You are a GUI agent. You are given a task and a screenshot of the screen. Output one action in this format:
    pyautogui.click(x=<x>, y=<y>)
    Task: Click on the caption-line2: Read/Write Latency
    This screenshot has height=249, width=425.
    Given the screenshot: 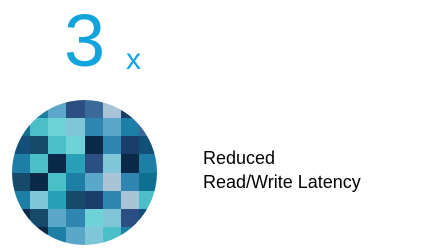 What is the action you would take?
    pyautogui.click(x=282, y=182)
    